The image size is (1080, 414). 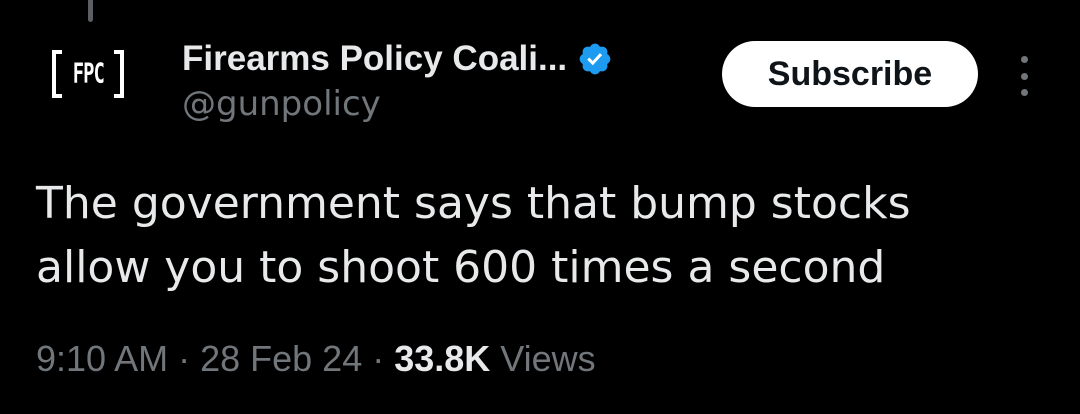 I want to click on avatar-logo-text: FPC, so click(x=88, y=74).